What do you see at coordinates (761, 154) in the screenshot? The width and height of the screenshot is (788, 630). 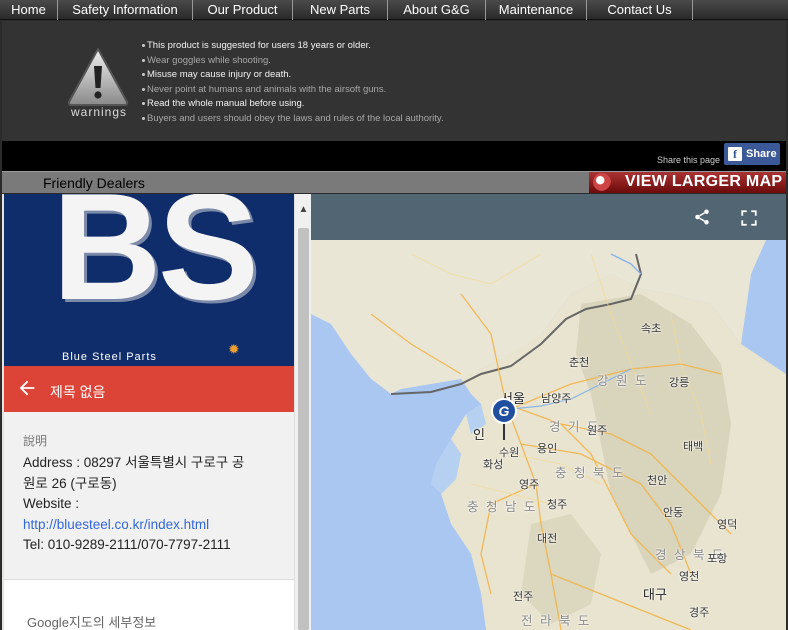 I see `facebook-share-label: Share` at bounding box center [761, 154].